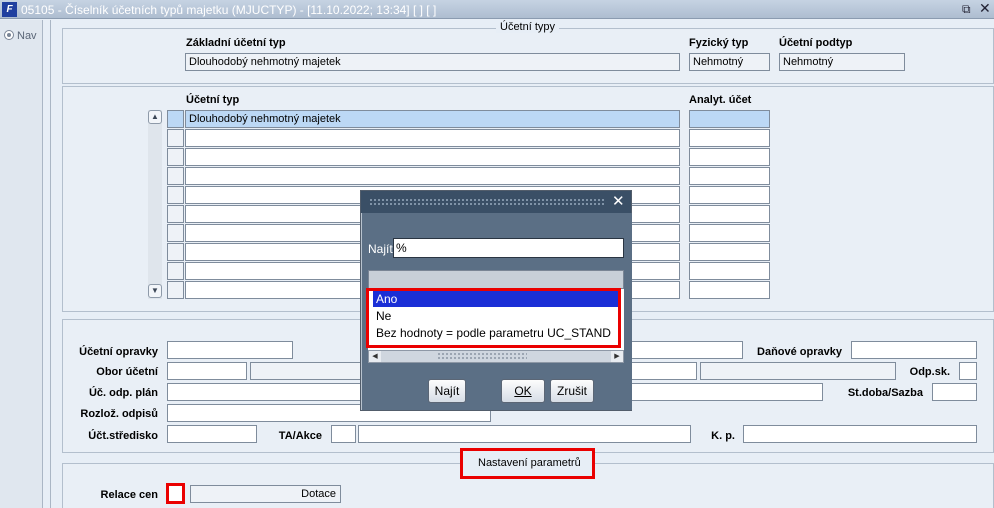  What do you see at coordinates (482, 356) in the screenshot?
I see `scroll-thumb` at bounding box center [482, 356].